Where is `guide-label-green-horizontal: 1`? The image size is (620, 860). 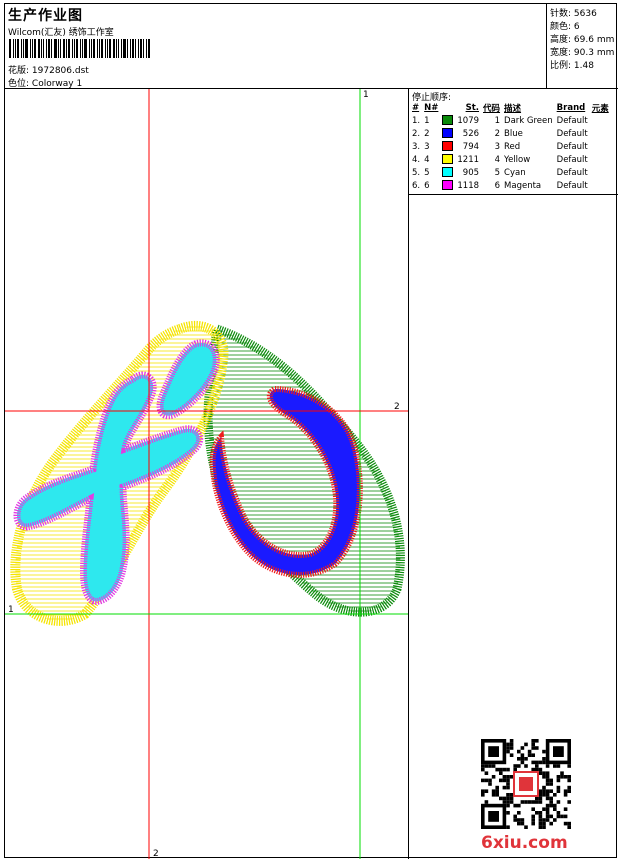
guide-label-green-horizontal: 1 is located at coordinates (11, 610).